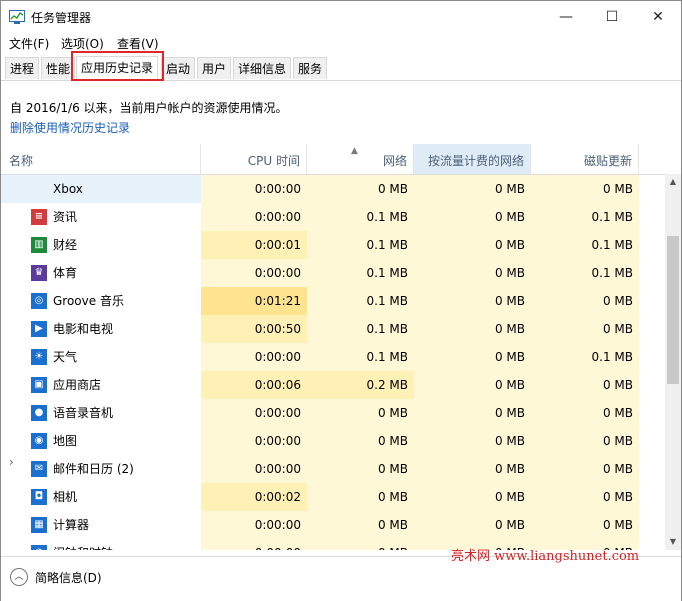 The width and height of the screenshot is (682, 601). I want to click on watermark: 亮术网 www.liangshunet.com, so click(545, 556).